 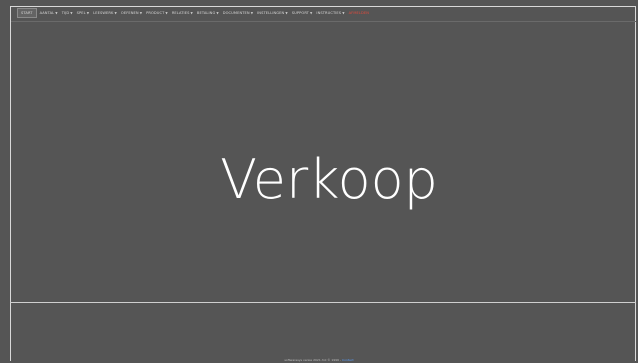 I want to click on menu-item-2: Tijd ▼, so click(x=67, y=13).